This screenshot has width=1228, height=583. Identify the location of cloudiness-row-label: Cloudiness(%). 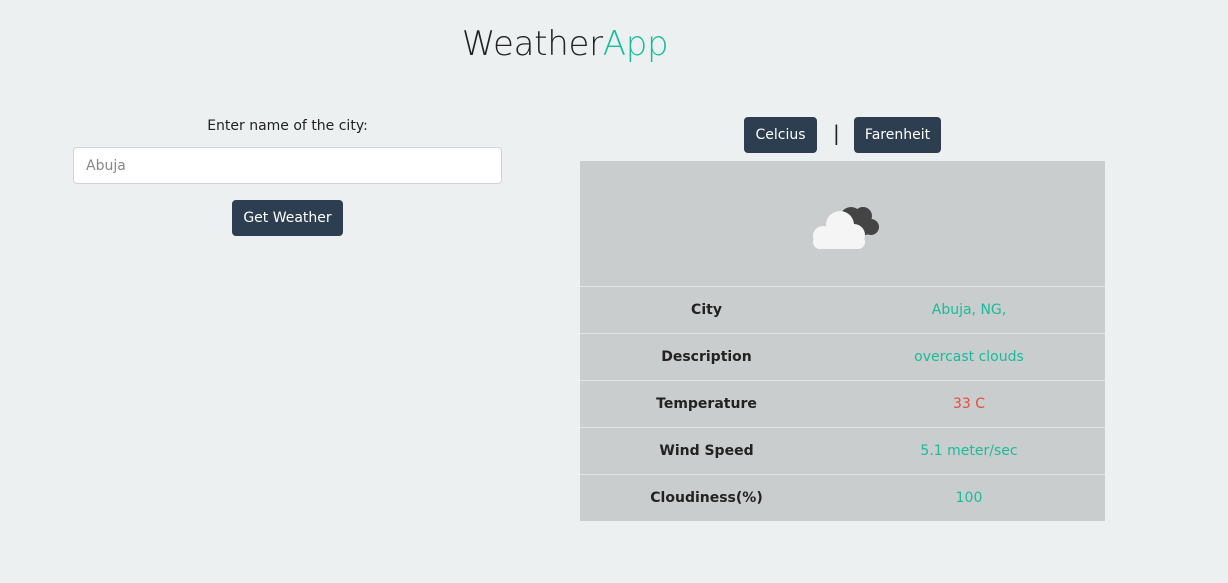
(706, 498).